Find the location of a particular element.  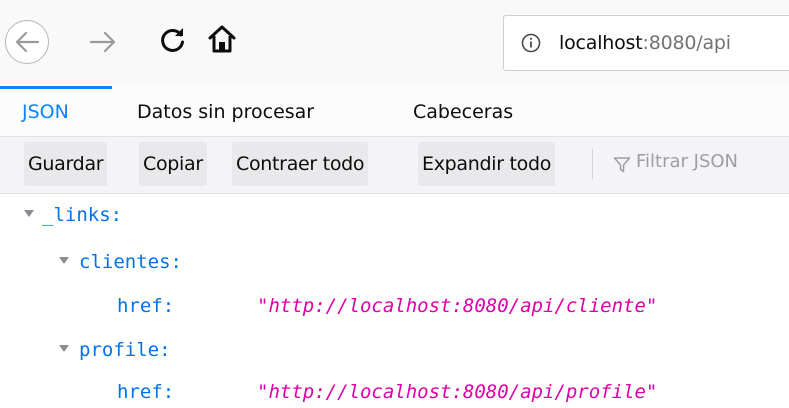

json-string-value: "http://localhost:8080/api/profile" is located at coordinates (457, 392).